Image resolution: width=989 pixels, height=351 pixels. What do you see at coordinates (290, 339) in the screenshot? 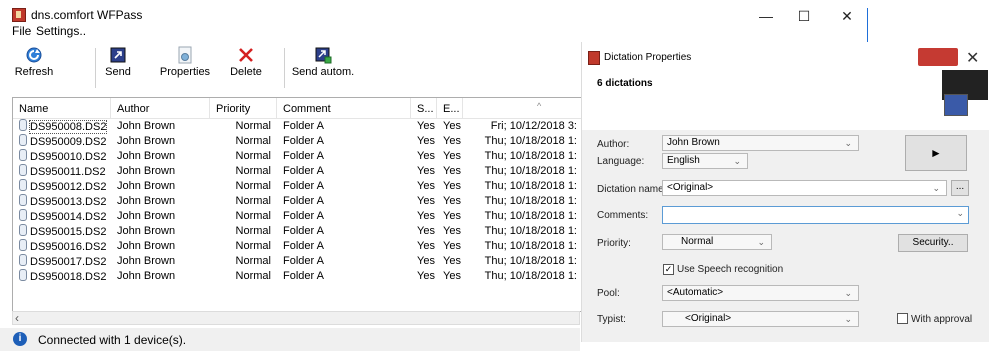
I see `status-bar: i Connected with 1 device(s).` at bounding box center [290, 339].